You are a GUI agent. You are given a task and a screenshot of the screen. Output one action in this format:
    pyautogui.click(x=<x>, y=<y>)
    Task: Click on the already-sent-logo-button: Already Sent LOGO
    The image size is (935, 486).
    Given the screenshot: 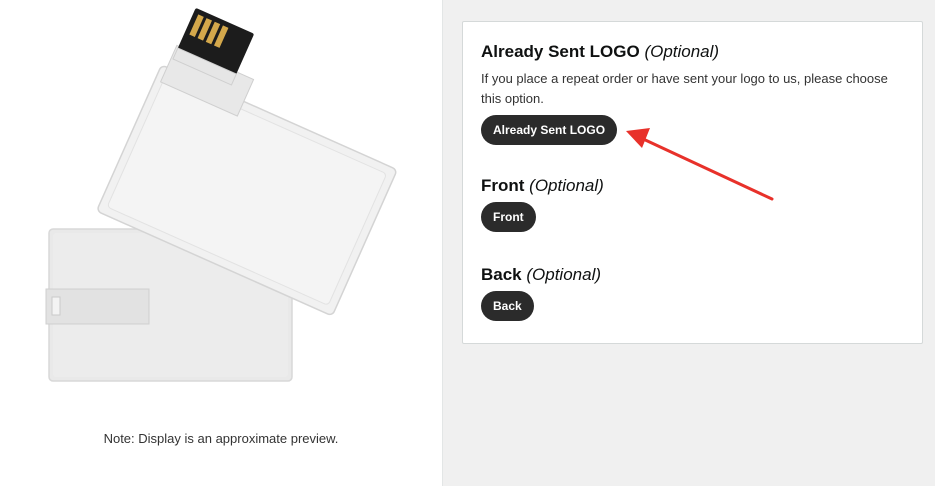 What is the action you would take?
    pyautogui.click(x=549, y=130)
    